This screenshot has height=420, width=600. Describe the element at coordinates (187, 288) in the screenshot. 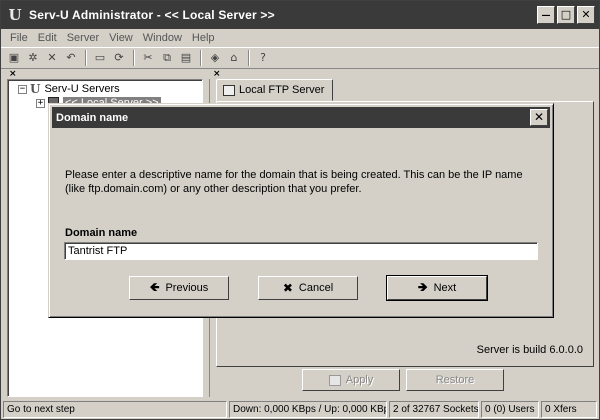

I see `previous-label: Previous` at that location.